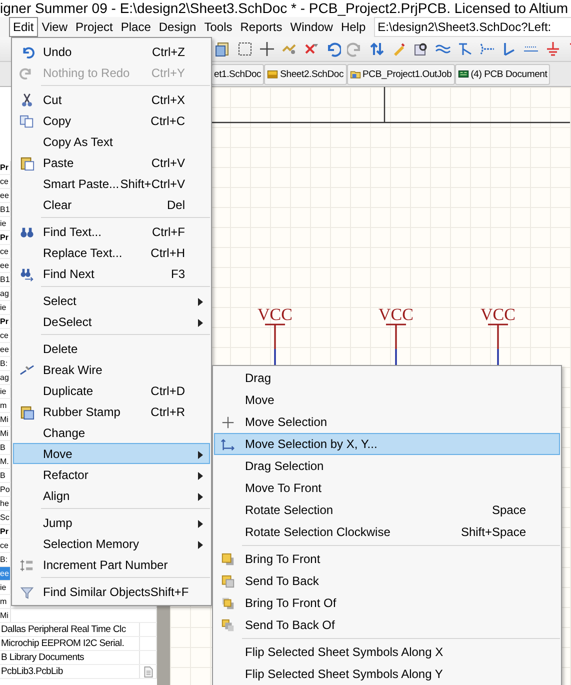 The width and height of the screenshot is (571, 685). I want to click on axis-arrows-icon, so click(228, 444).